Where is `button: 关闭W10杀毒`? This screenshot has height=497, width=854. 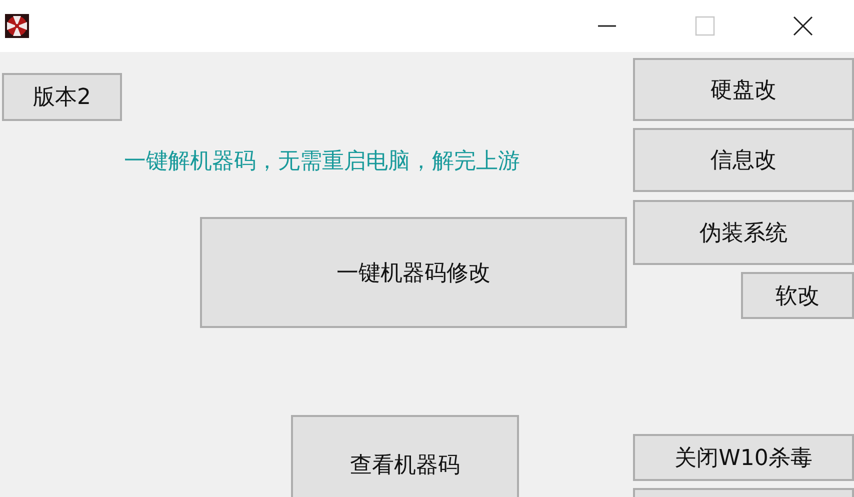 button: 关闭W10杀毒 is located at coordinates (743, 457).